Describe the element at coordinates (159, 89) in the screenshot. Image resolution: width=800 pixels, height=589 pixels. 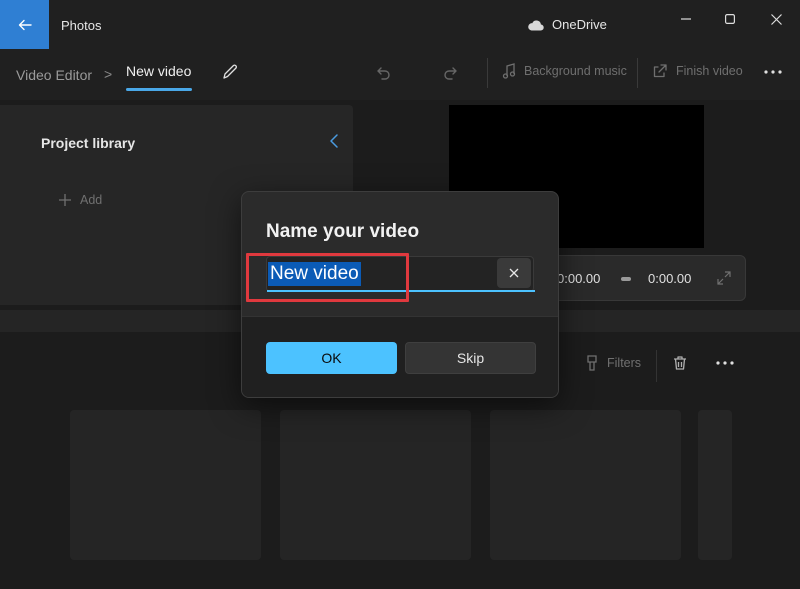
I see `breadcrumb-underline` at that location.